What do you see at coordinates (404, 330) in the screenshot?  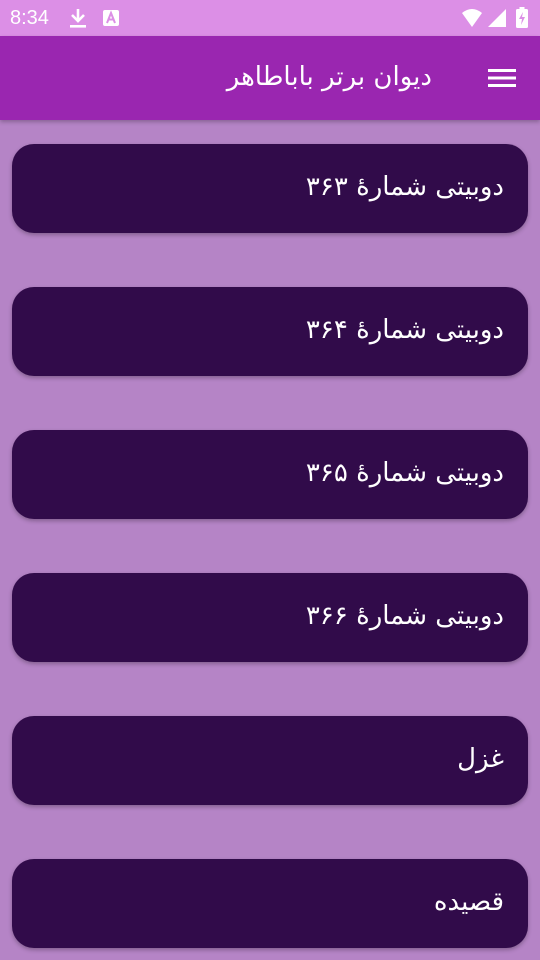 I see `list-item-label: دوبیتی شمارهٔ ۳۶۴` at bounding box center [404, 330].